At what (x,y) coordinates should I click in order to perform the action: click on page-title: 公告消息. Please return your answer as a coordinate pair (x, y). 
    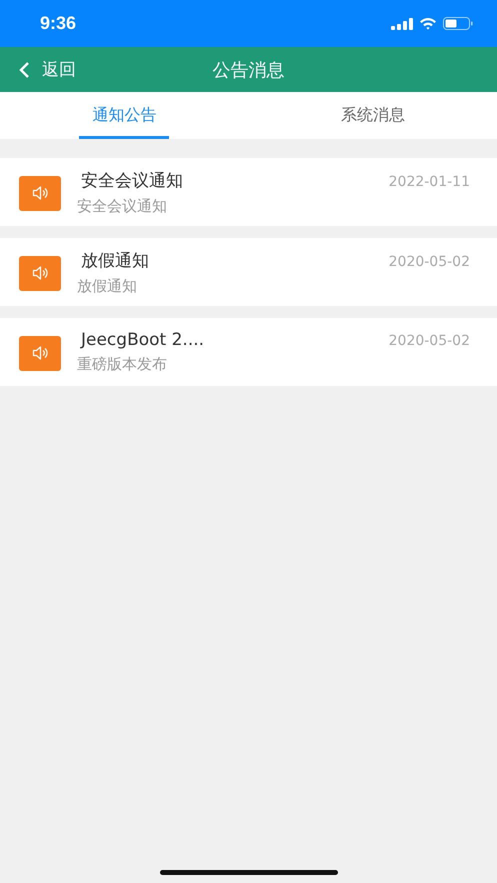
    Looking at the image, I should click on (248, 70).